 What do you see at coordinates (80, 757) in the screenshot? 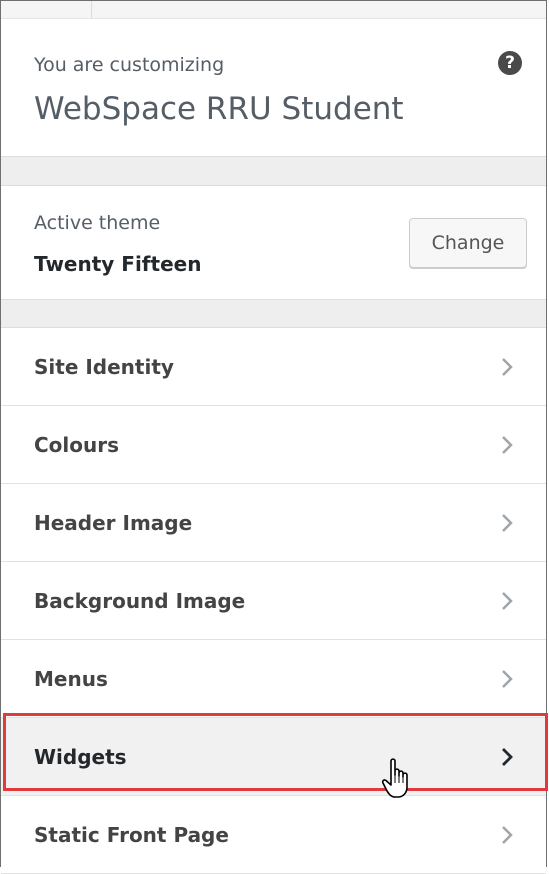
I see `section-label: Widgets` at bounding box center [80, 757].